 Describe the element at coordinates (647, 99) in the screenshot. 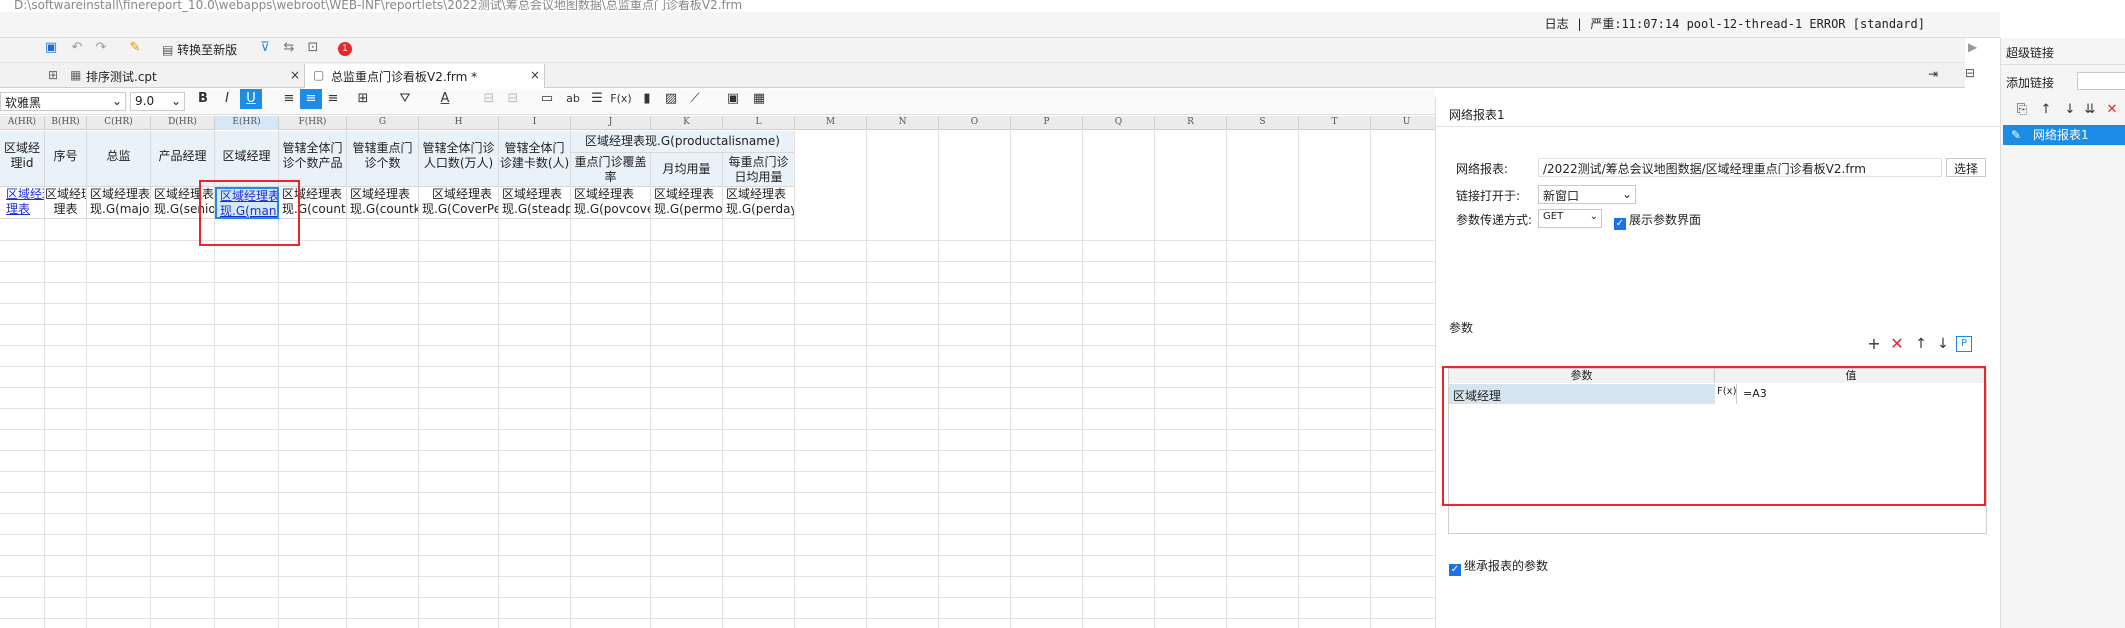

I see `chart-icon: ▮` at that location.